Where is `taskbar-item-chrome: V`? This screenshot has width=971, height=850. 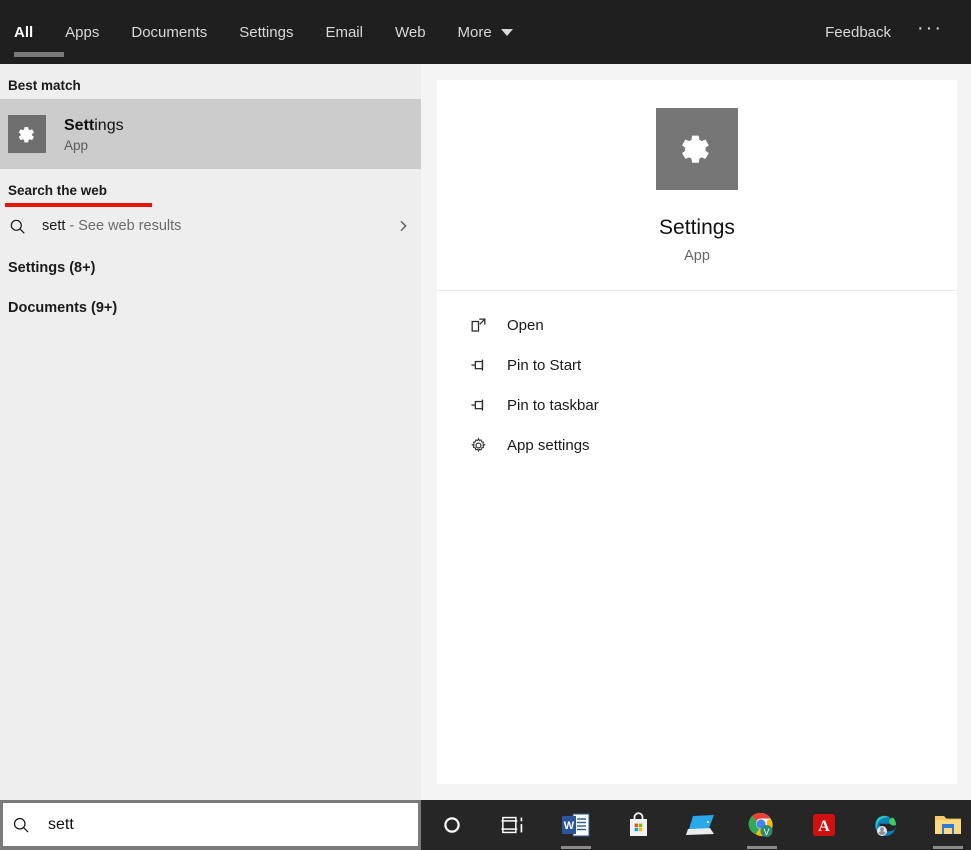 taskbar-item-chrome: V is located at coordinates (762, 825).